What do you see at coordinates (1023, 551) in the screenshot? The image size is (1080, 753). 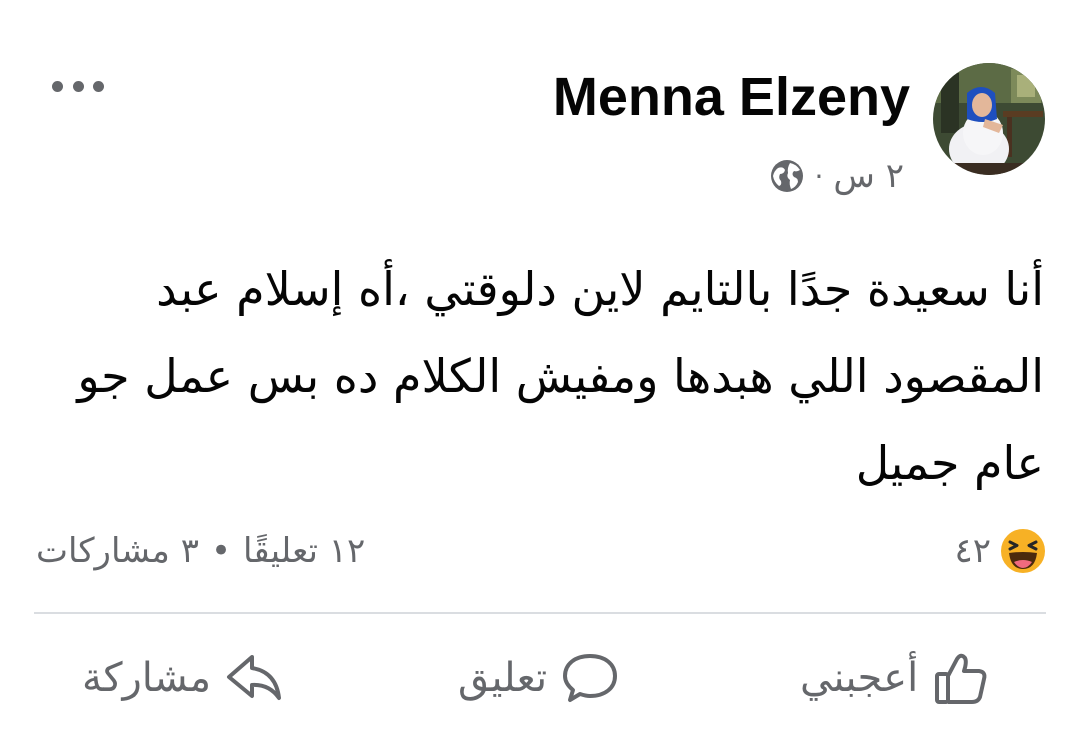 I see `haha-icon` at bounding box center [1023, 551].